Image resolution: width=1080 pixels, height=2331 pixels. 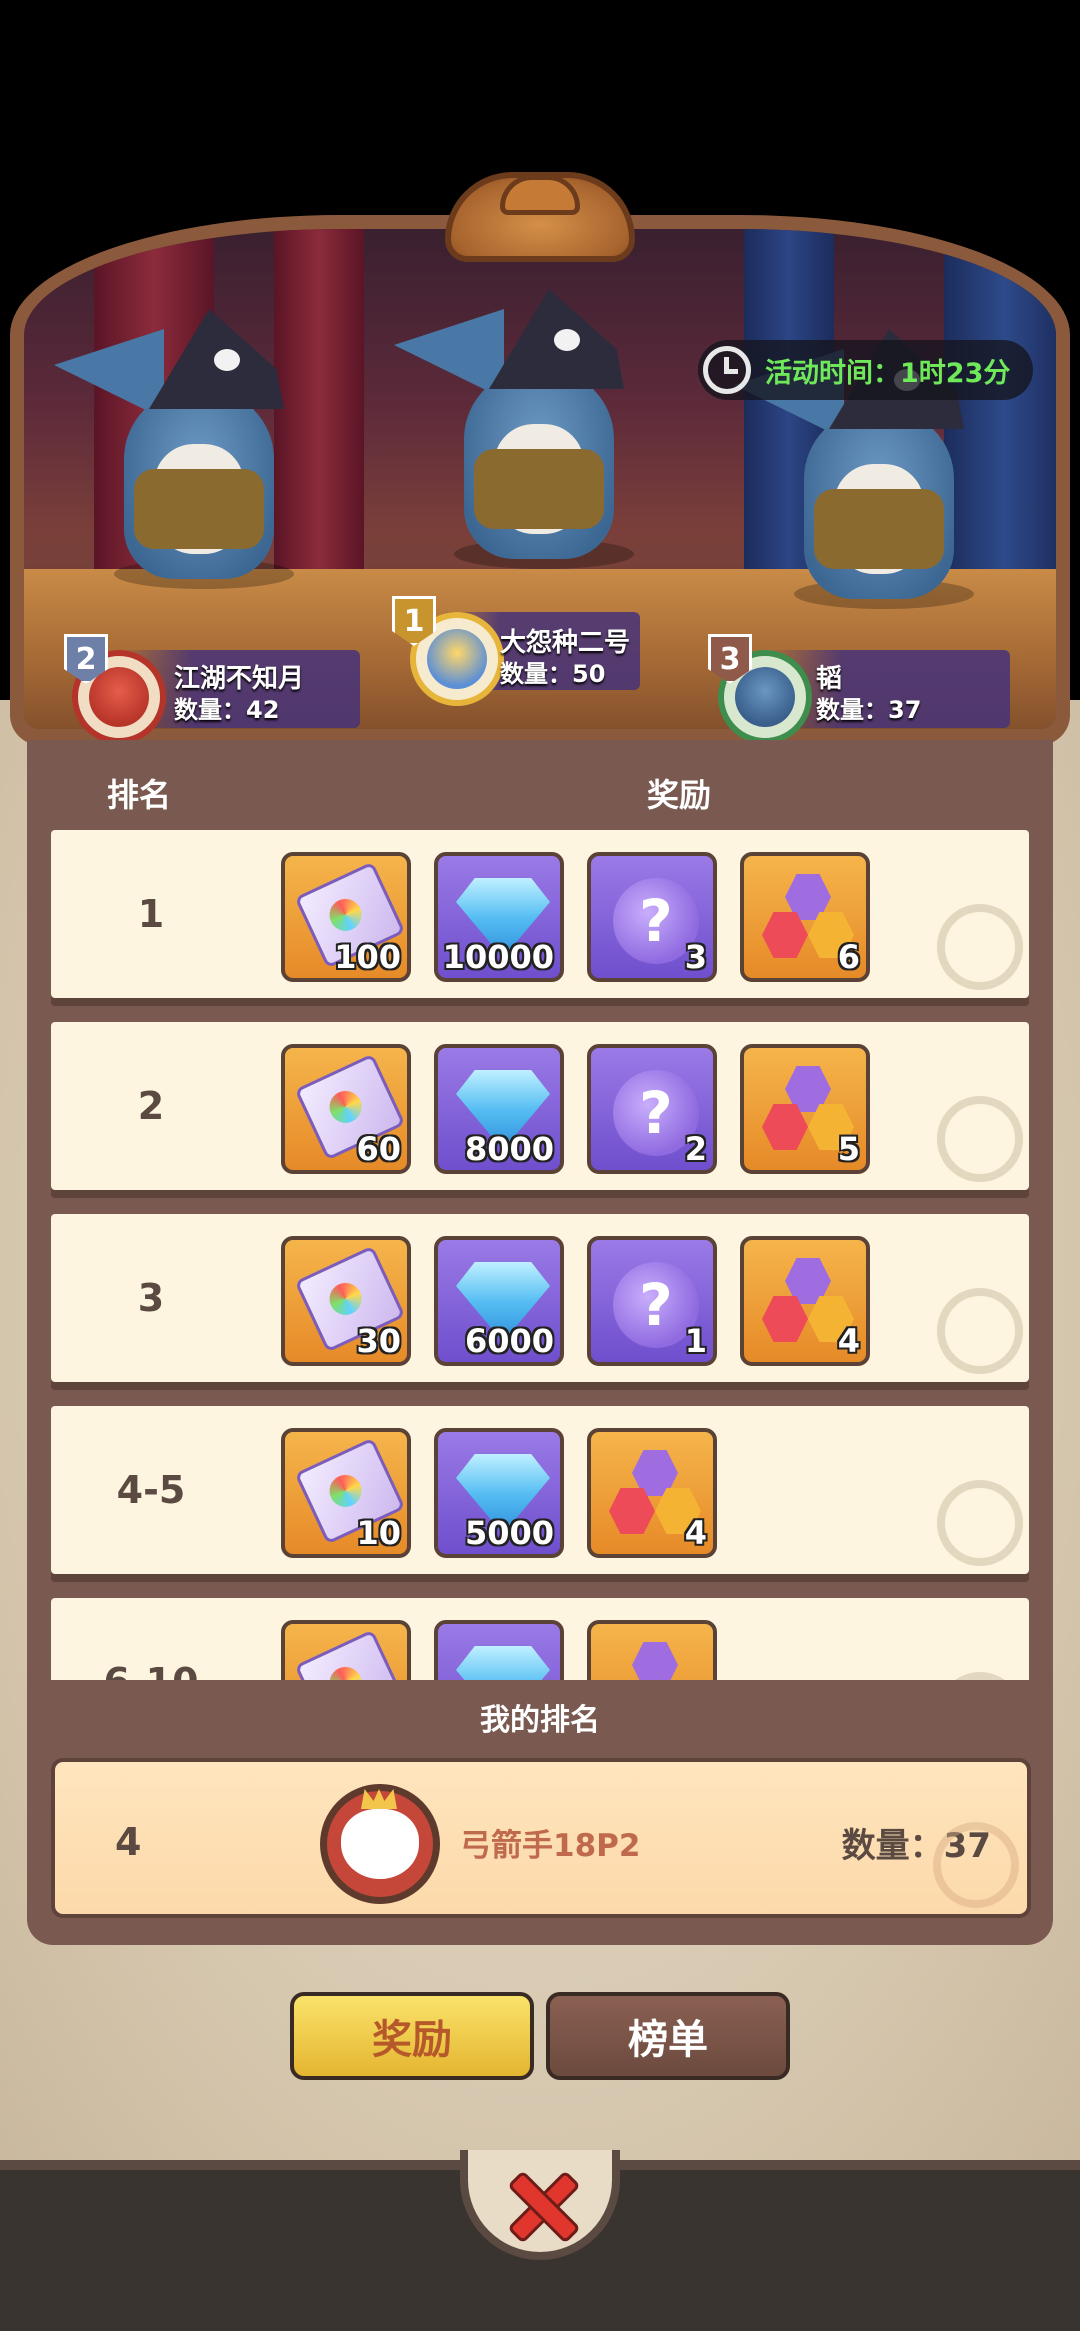 I want to click on reward-item: 5, so click(x=805, y=1109).